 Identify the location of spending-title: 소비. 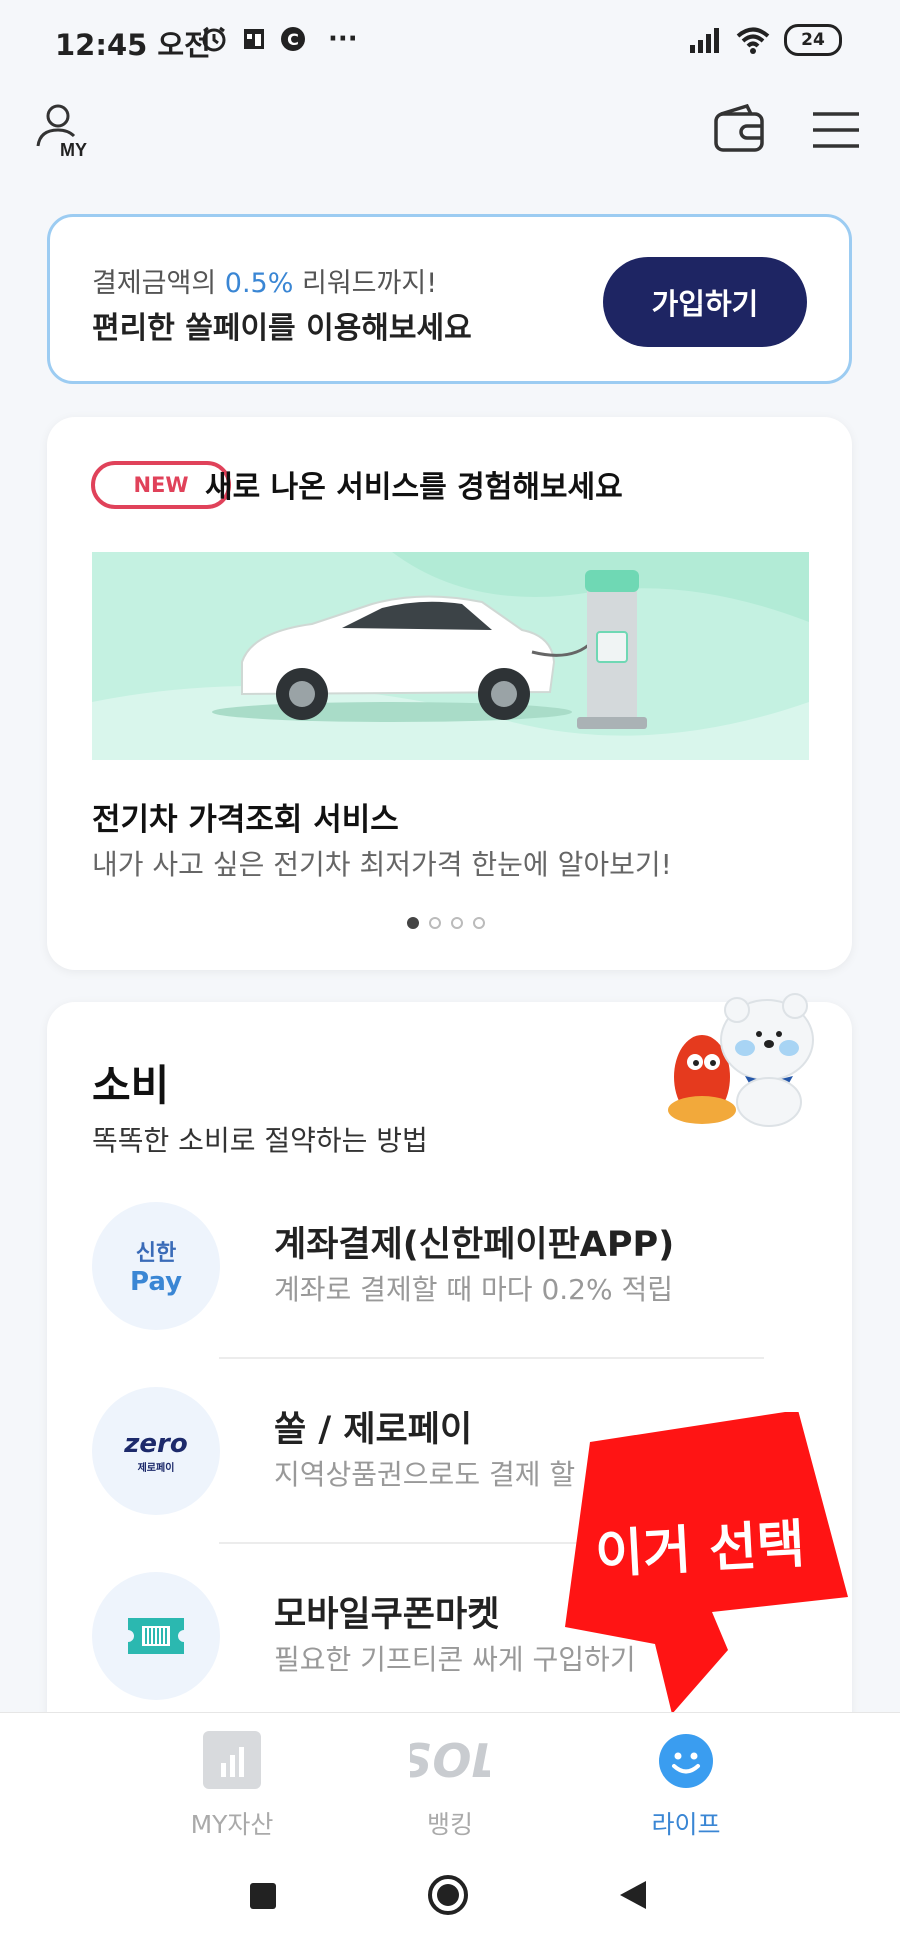
(131, 1085).